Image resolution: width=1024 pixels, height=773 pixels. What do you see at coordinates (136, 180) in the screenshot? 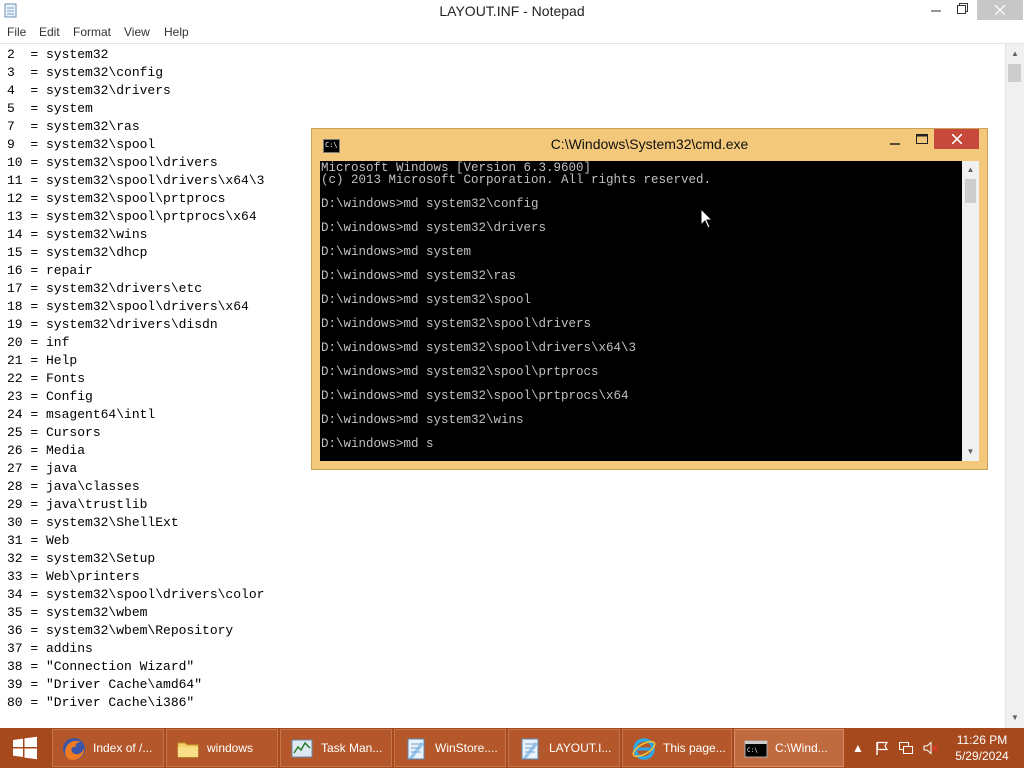
I see `text-line: 11 = system32\spool\drivers\x64\3` at bounding box center [136, 180].